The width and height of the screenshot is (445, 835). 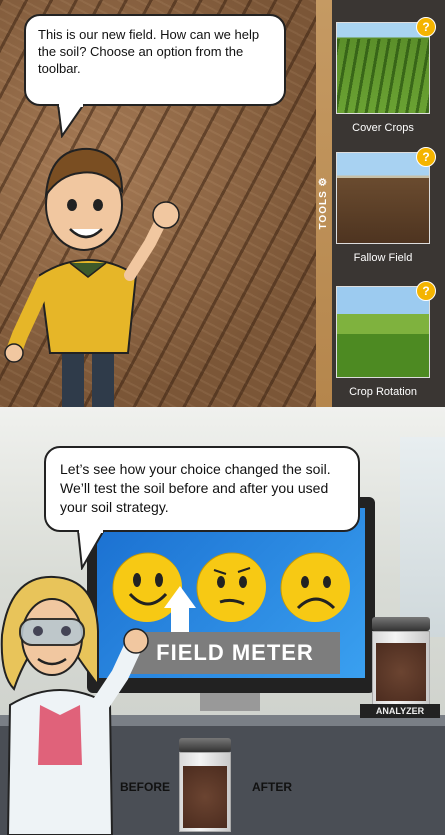 I want to click on scientist-bubble-tail, so click(x=91, y=550).